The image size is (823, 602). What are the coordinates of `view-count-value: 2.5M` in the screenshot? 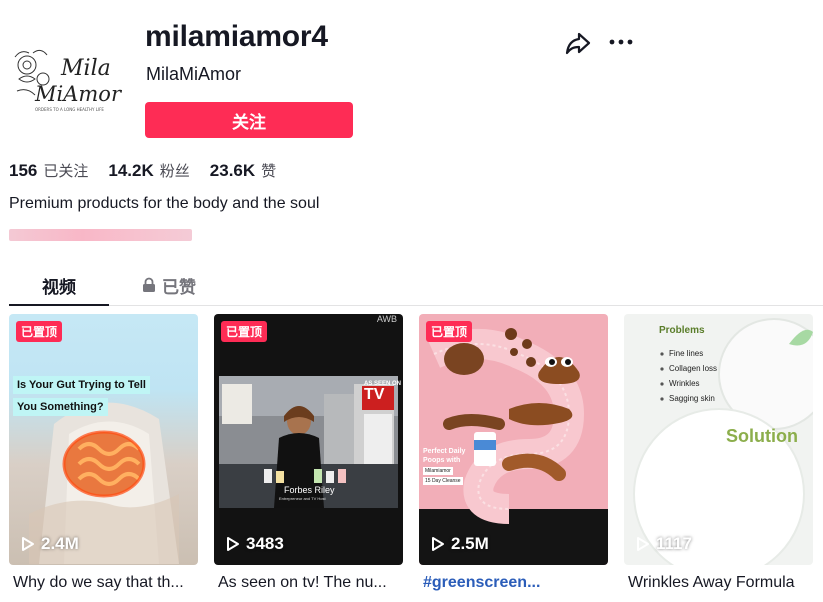 It's located at (470, 543).